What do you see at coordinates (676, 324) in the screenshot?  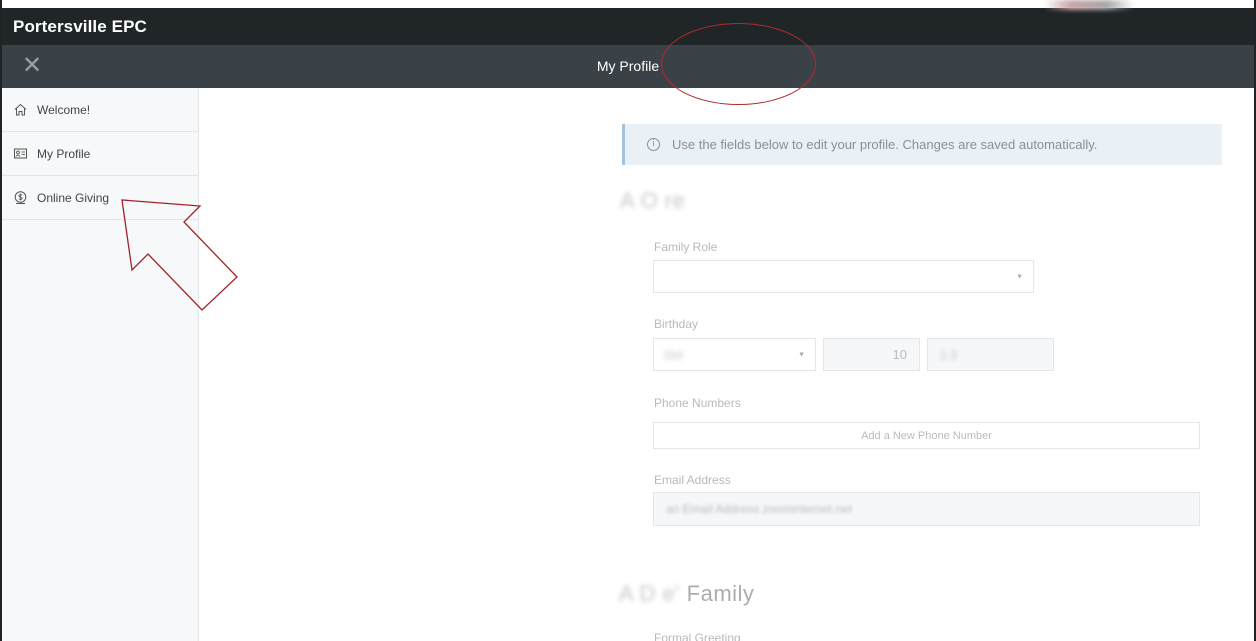 I see `birthday-label: Birthday` at bounding box center [676, 324].